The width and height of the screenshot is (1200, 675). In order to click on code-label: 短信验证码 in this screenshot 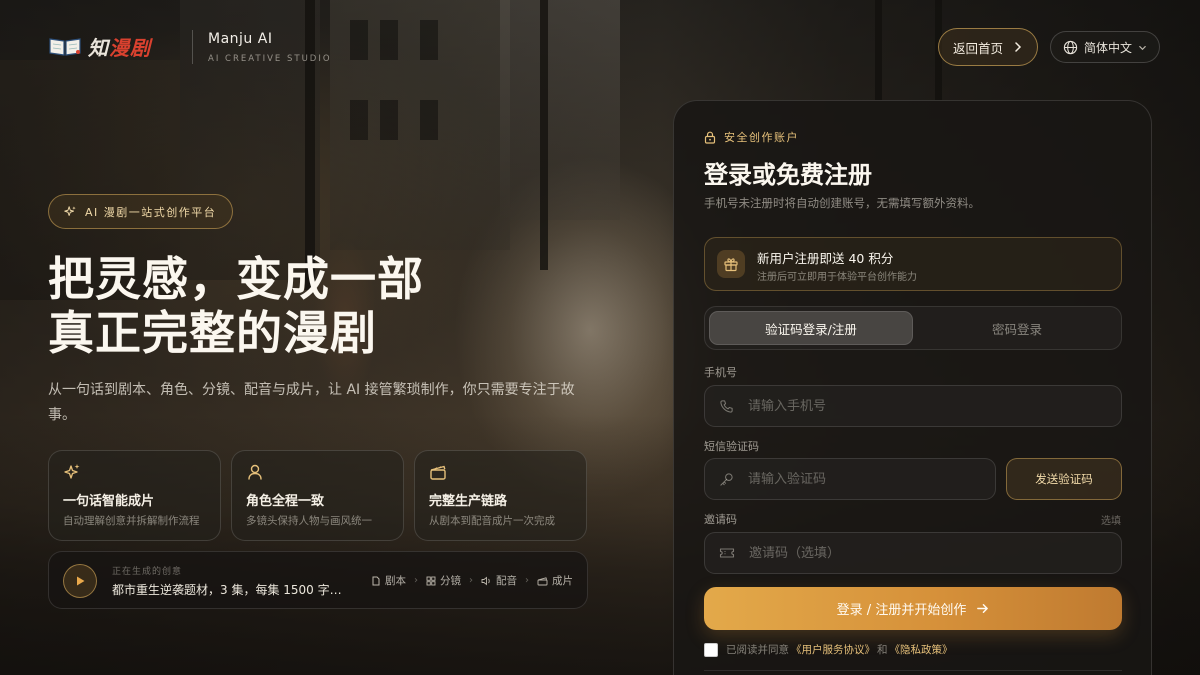, I will do `click(731, 446)`.